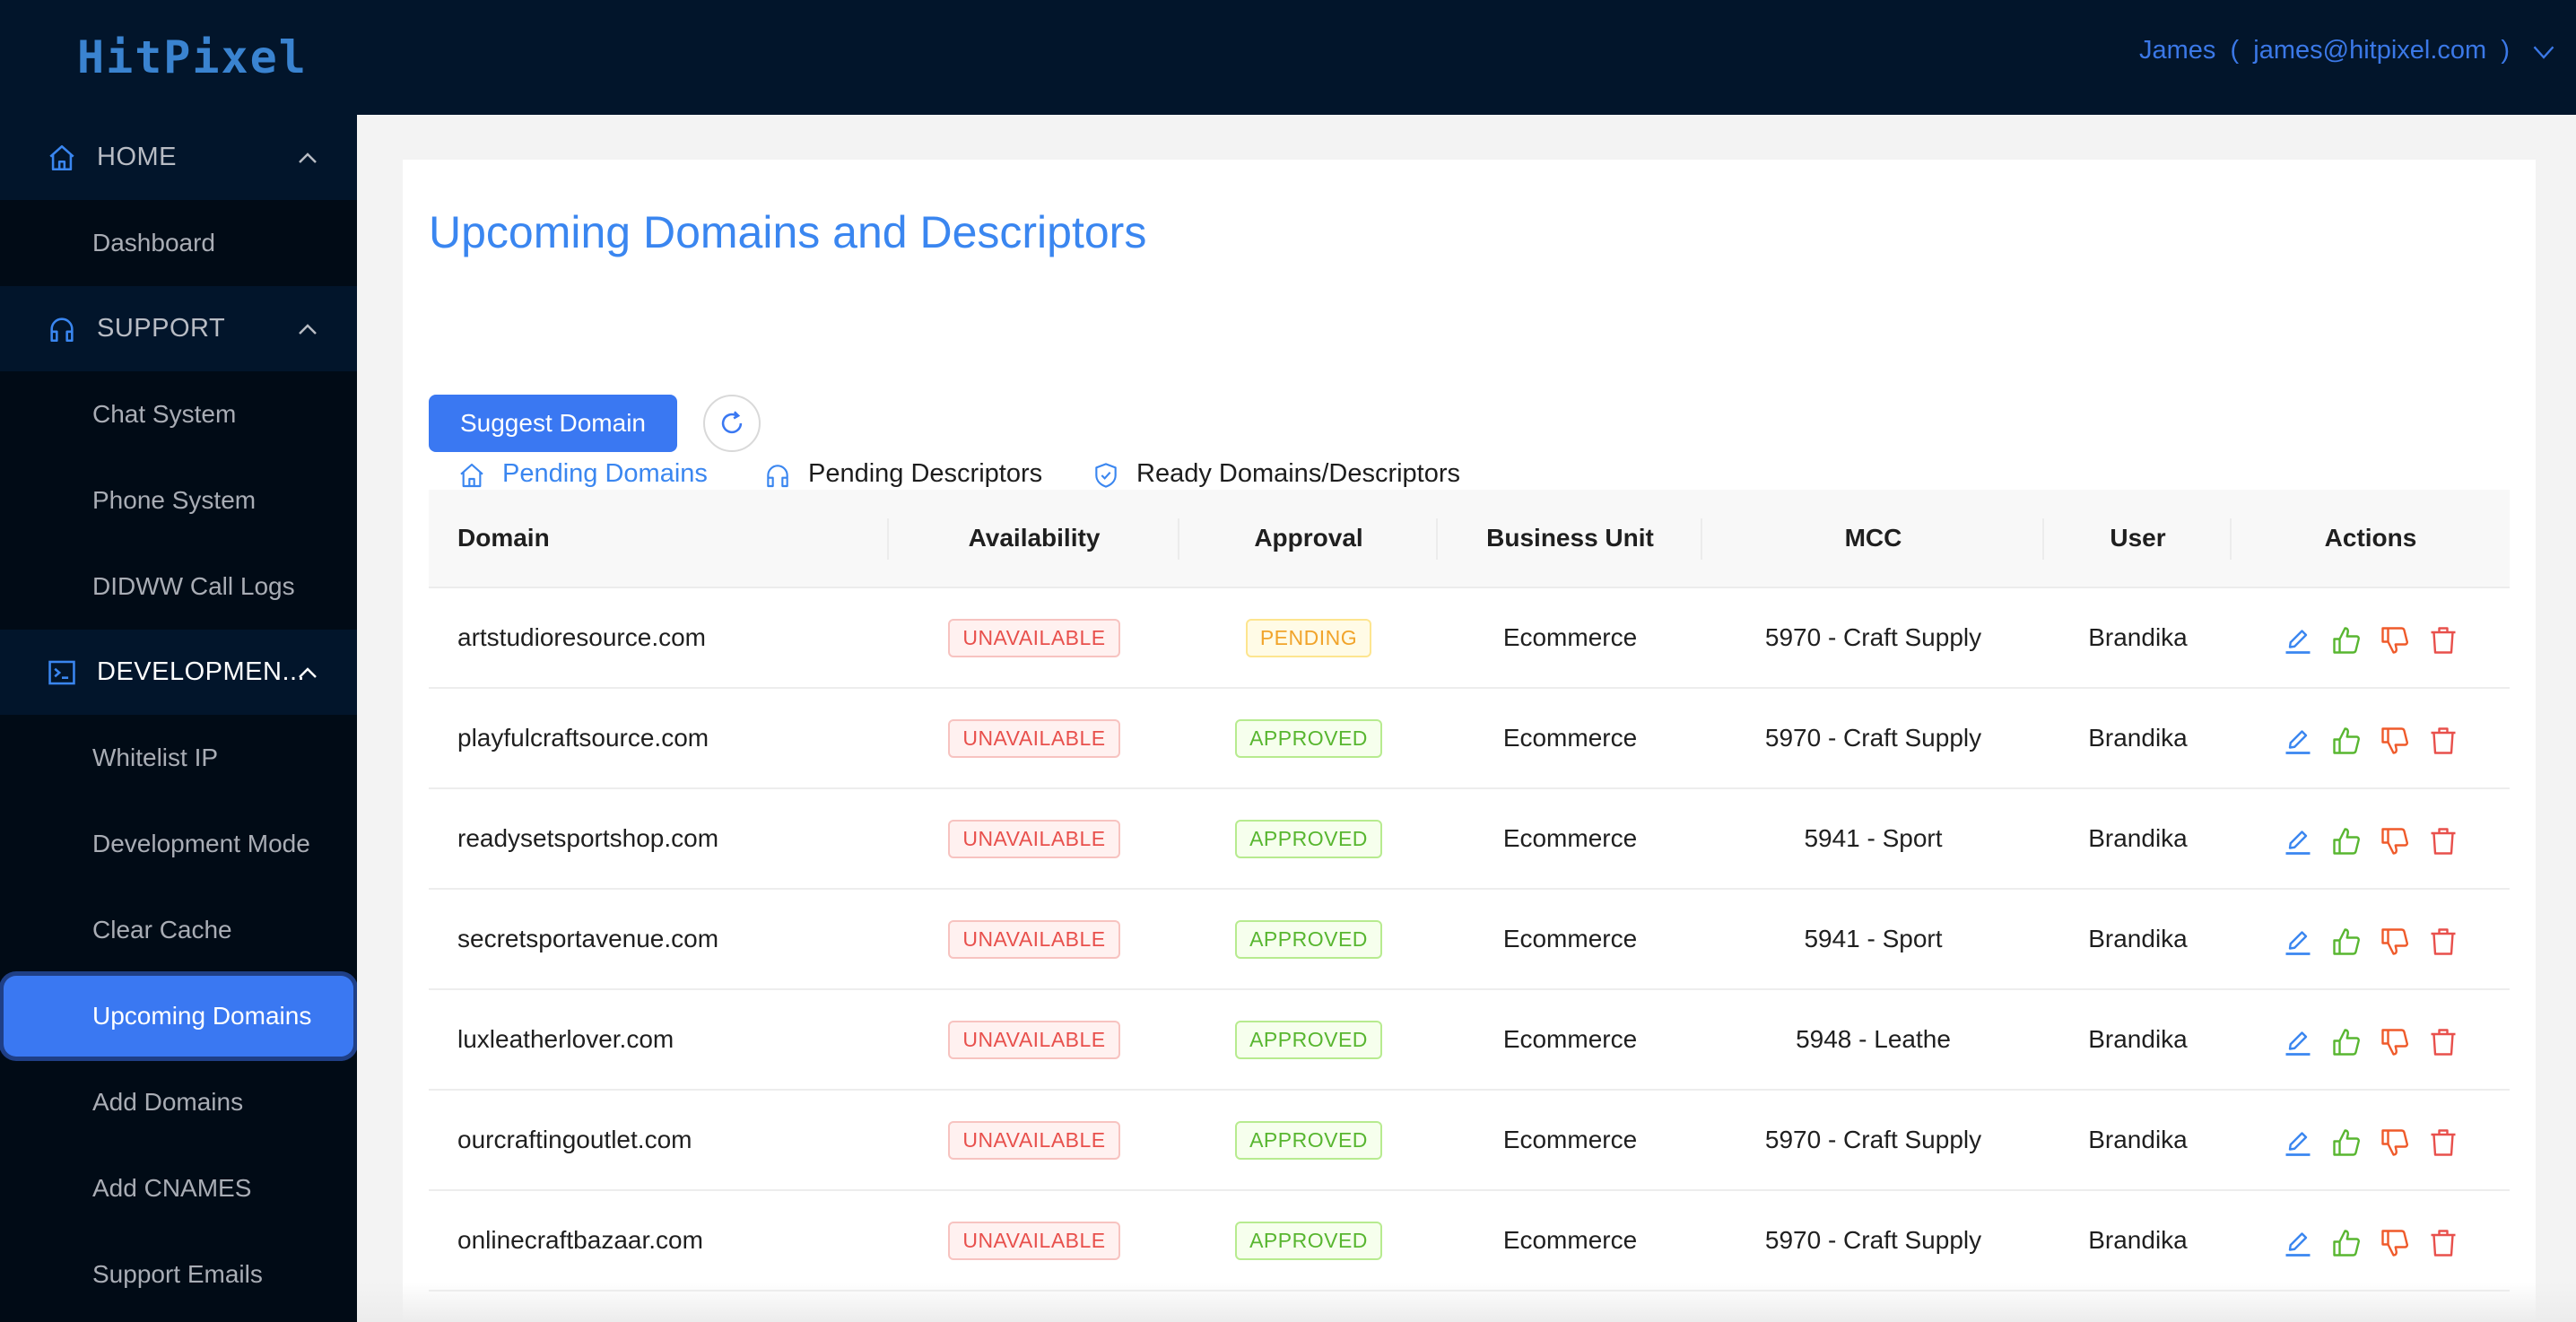 This screenshot has height=1322, width=2576. Describe the element at coordinates (178, 243) in the screenshot. I see `sidebar-item-dashboard: Dashboard` at that location.